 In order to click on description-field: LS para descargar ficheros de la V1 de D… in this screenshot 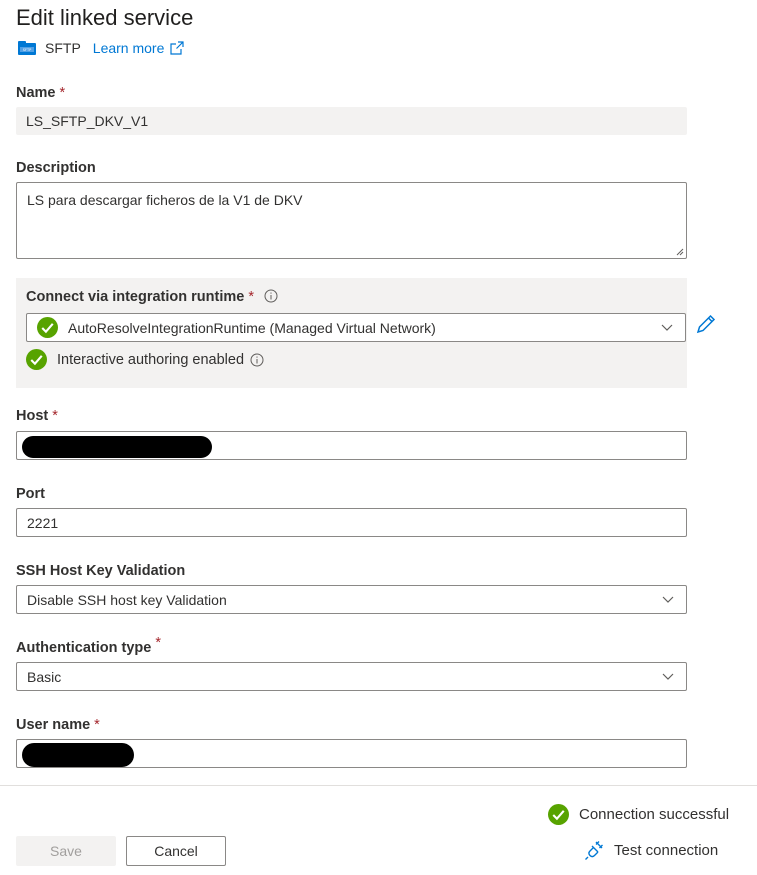, I will do `click(351, 220)`.